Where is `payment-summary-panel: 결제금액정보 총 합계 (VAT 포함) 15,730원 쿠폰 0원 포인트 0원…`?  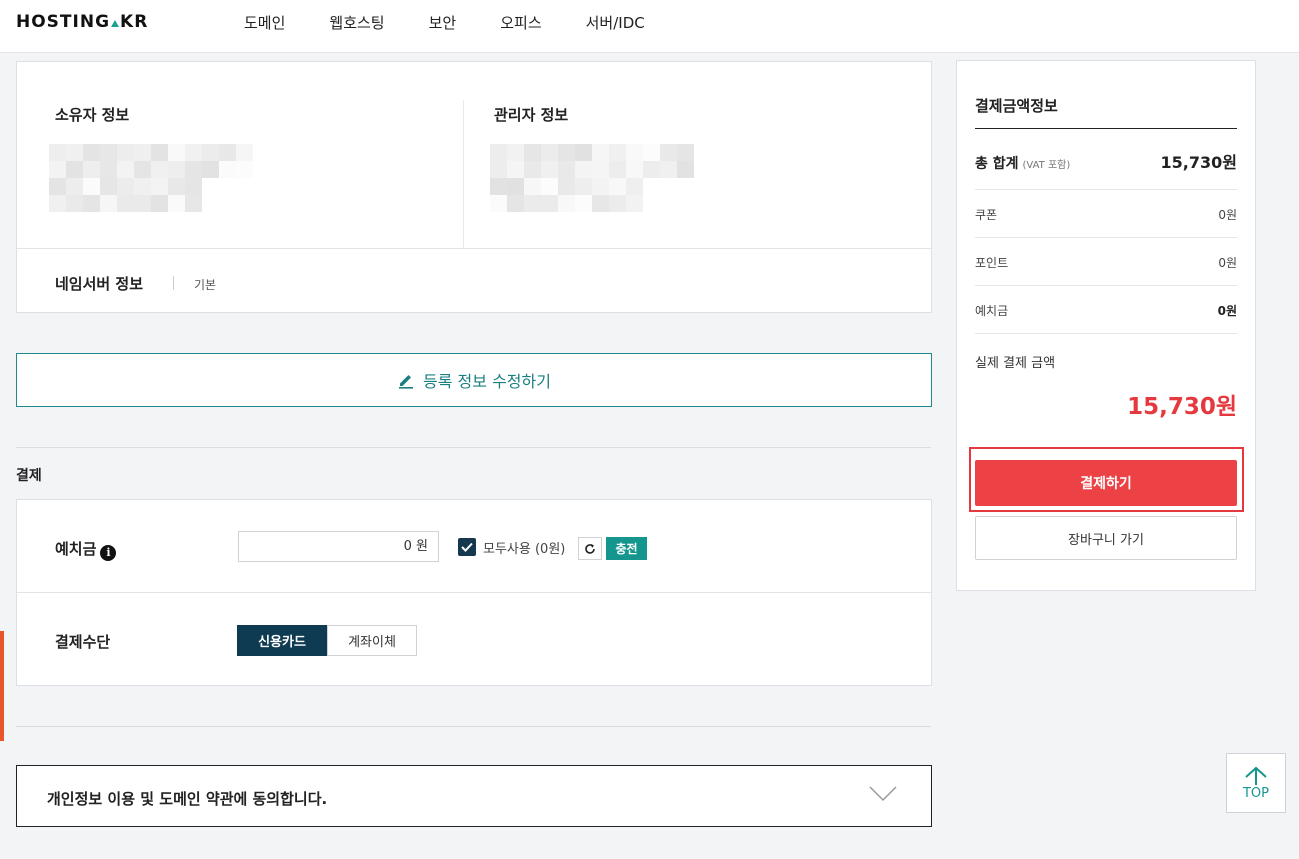 payment-summary-panel: 결제금액정보 총 합계 (VAT 포함) 15,730원 쿠폰 0원 포인트 0원… is located at coordinates (1106, 325).